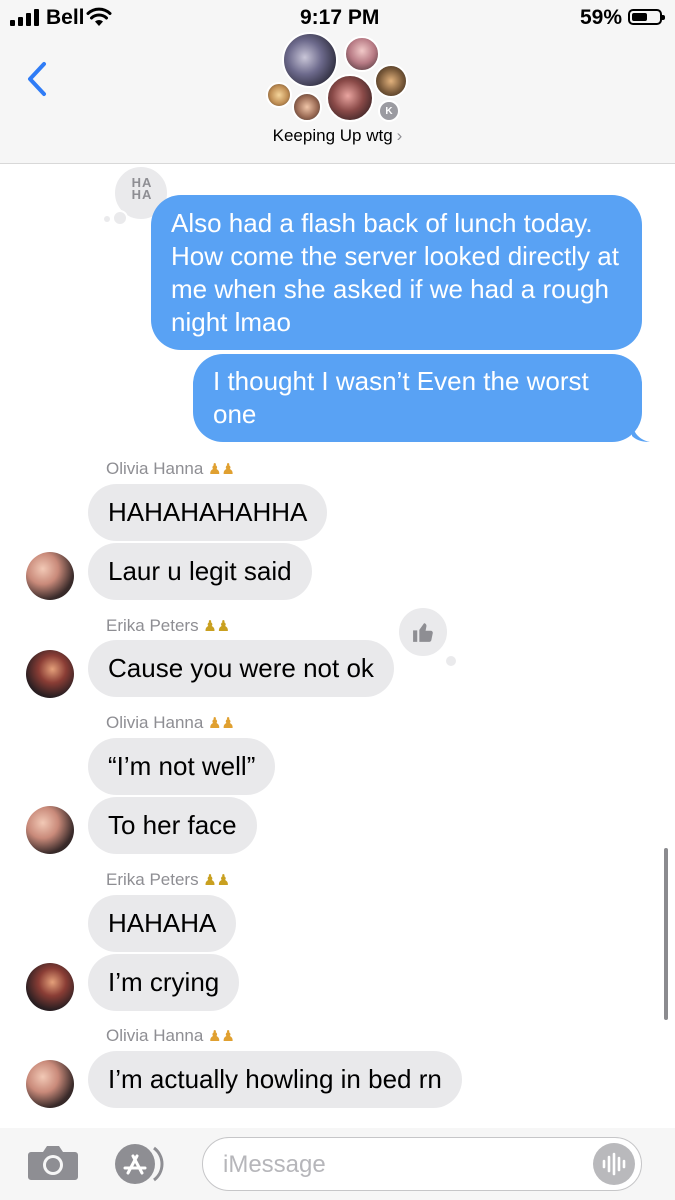 This screenshot has height=1200, width=675. I want to click on received-message-text: Laur u legit said, so click(200, 571).